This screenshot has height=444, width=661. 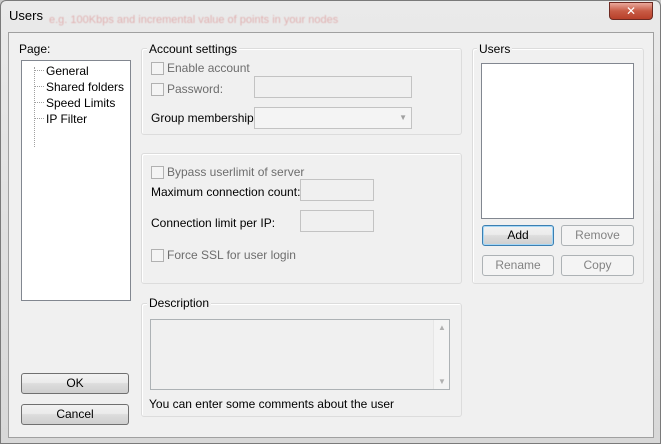 What do you see at coordinates (35, 49) in the screenshot?
I see `page-label: Page:` at bounding box center [35, 49].